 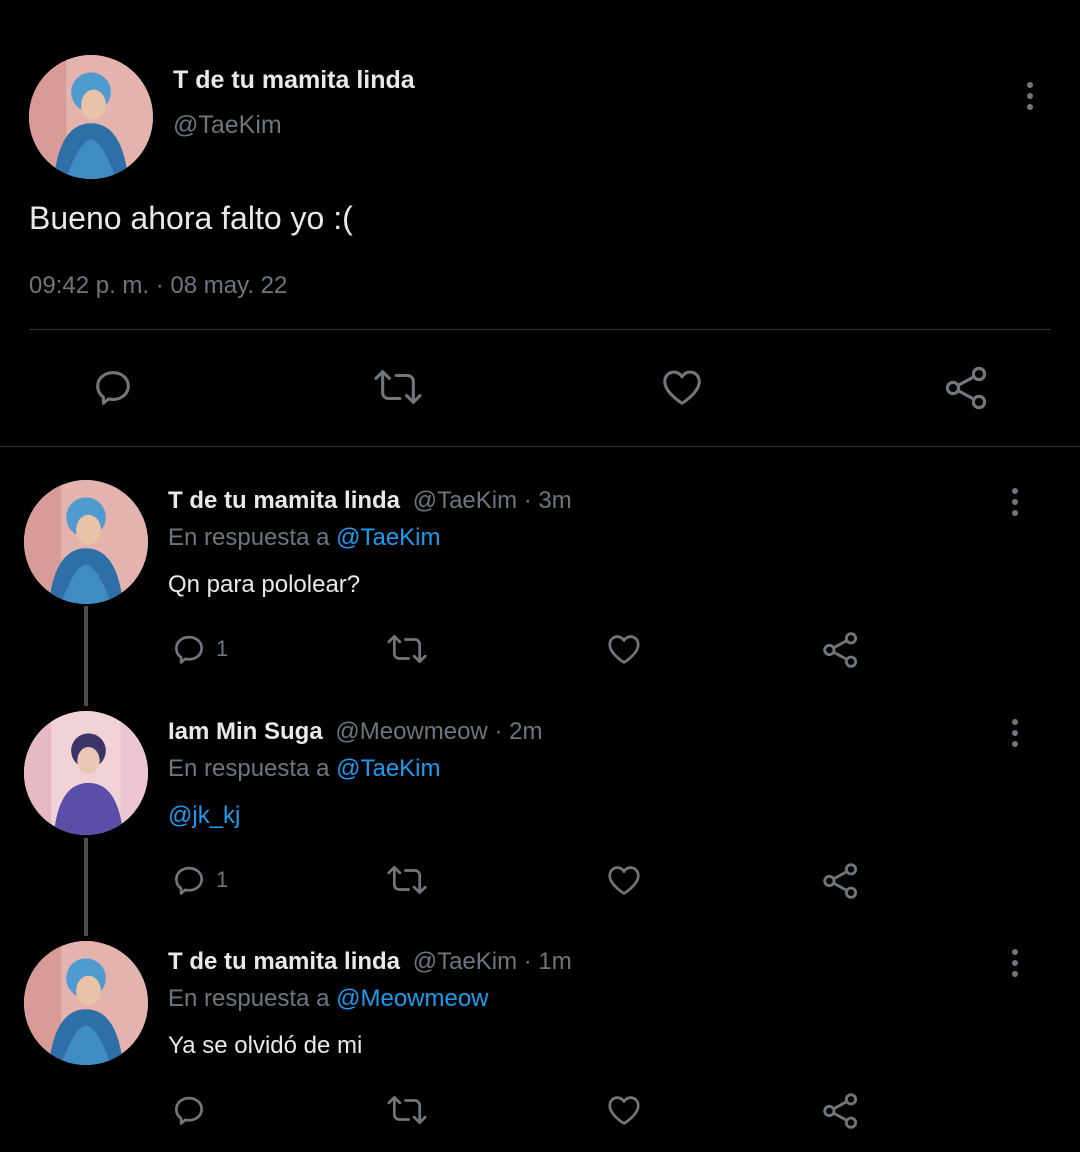 I want to click on reply-text-mention: @jk_kj, so click(x=204, y=816).